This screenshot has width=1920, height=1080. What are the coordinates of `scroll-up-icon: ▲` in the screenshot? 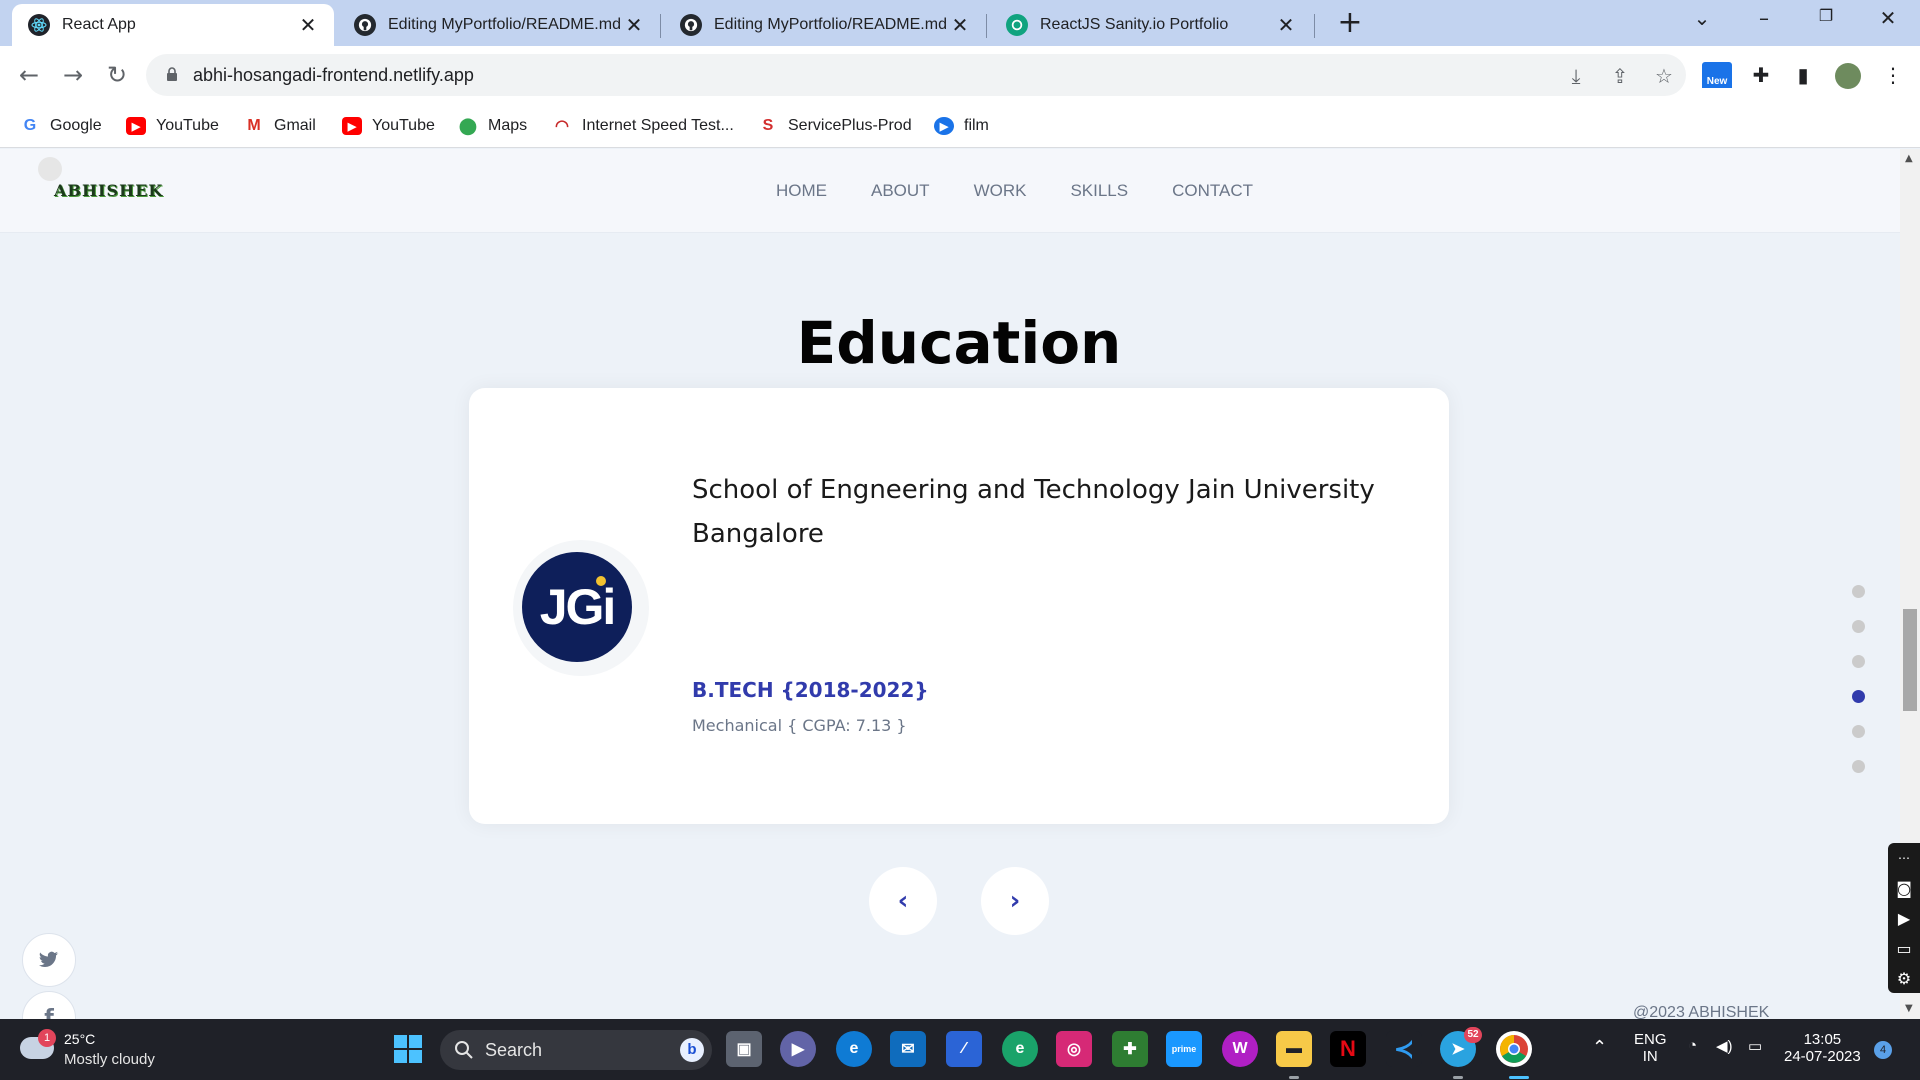 It's located at (1909, 158).